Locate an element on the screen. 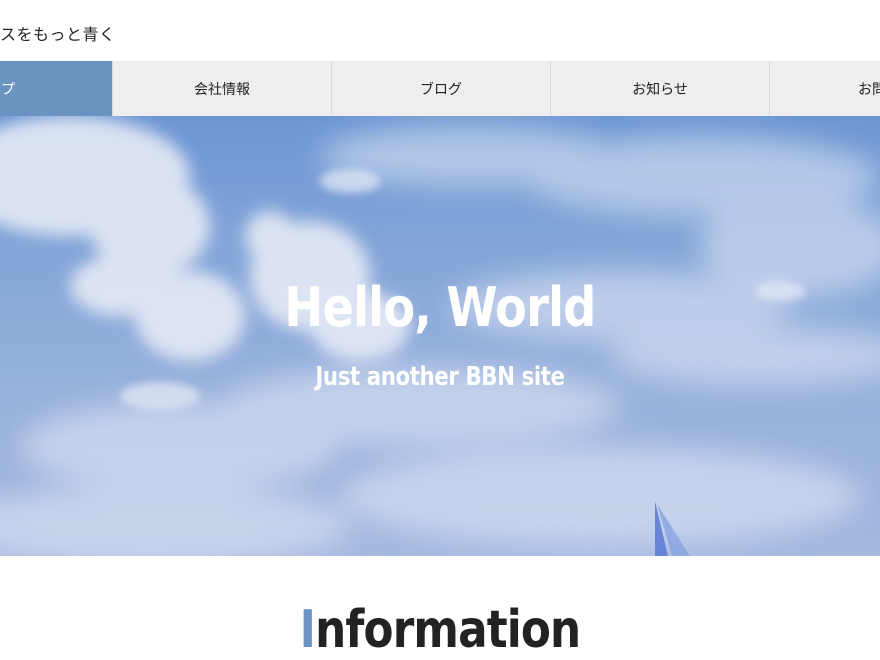 The width and height of the screenshot is (880, 660). information-heading: Information is located at coordinates (439, 630).